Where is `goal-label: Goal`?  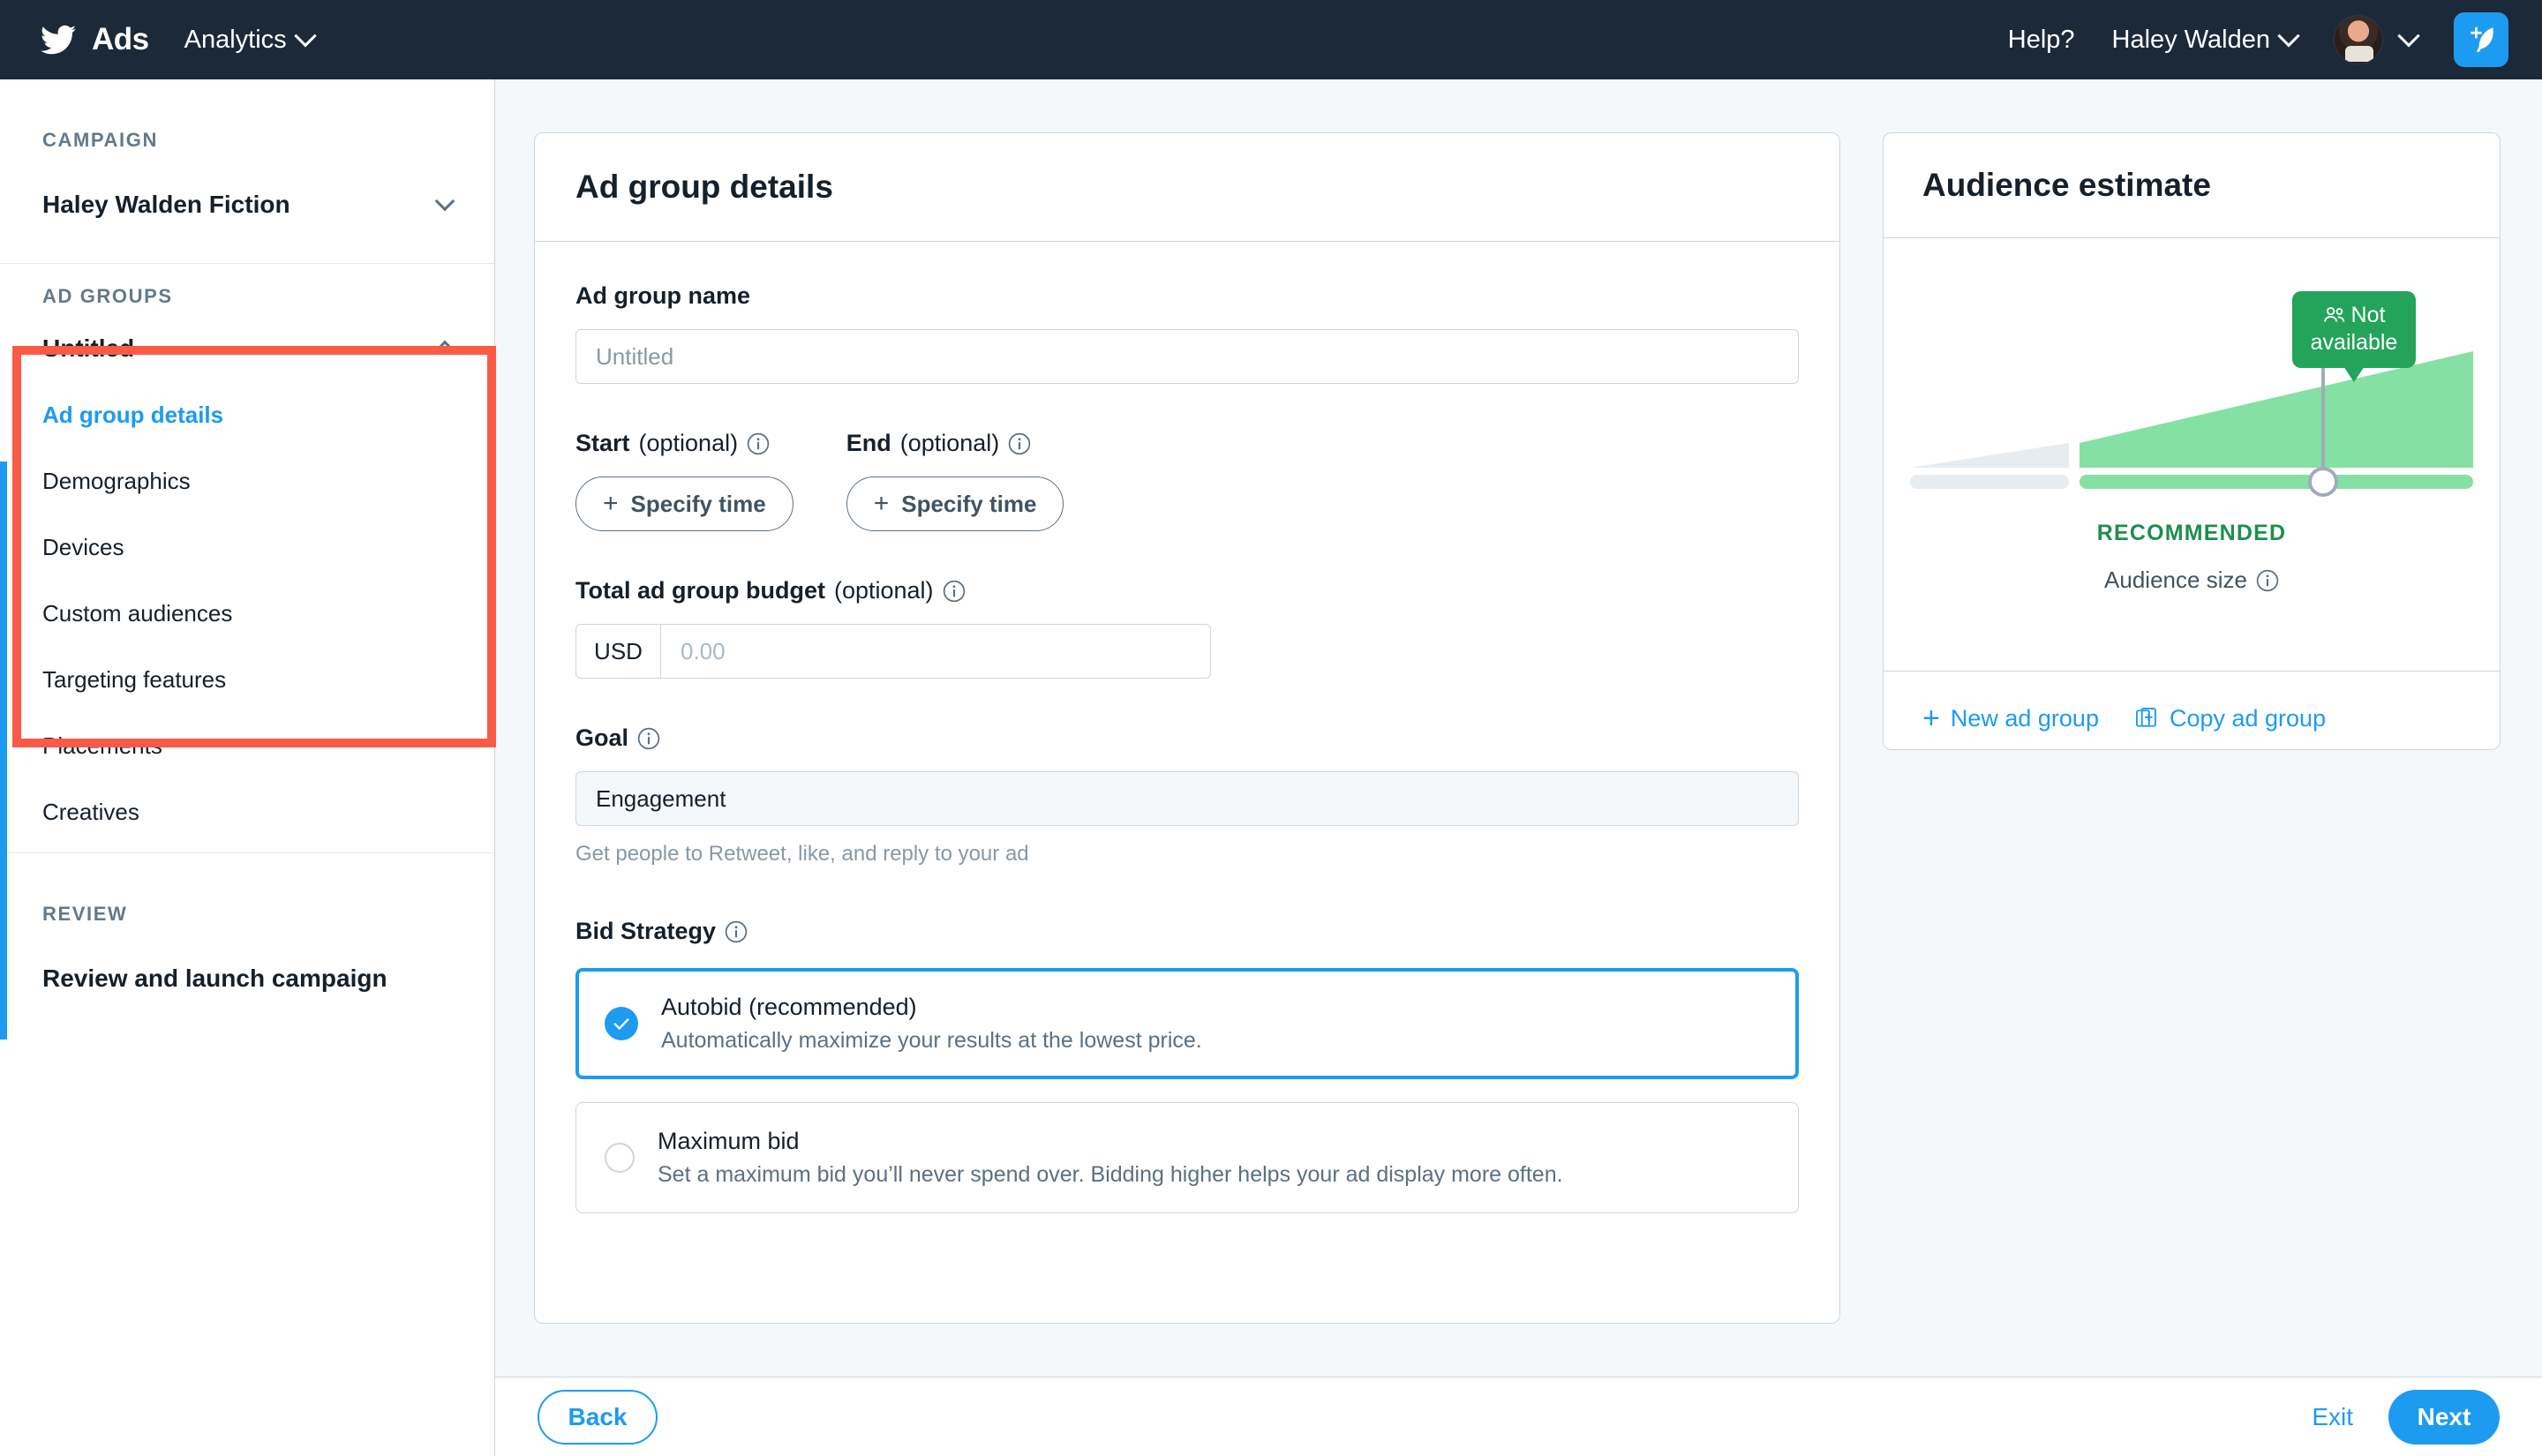 goal-label: Goal is located at coordinates (1187, 738).